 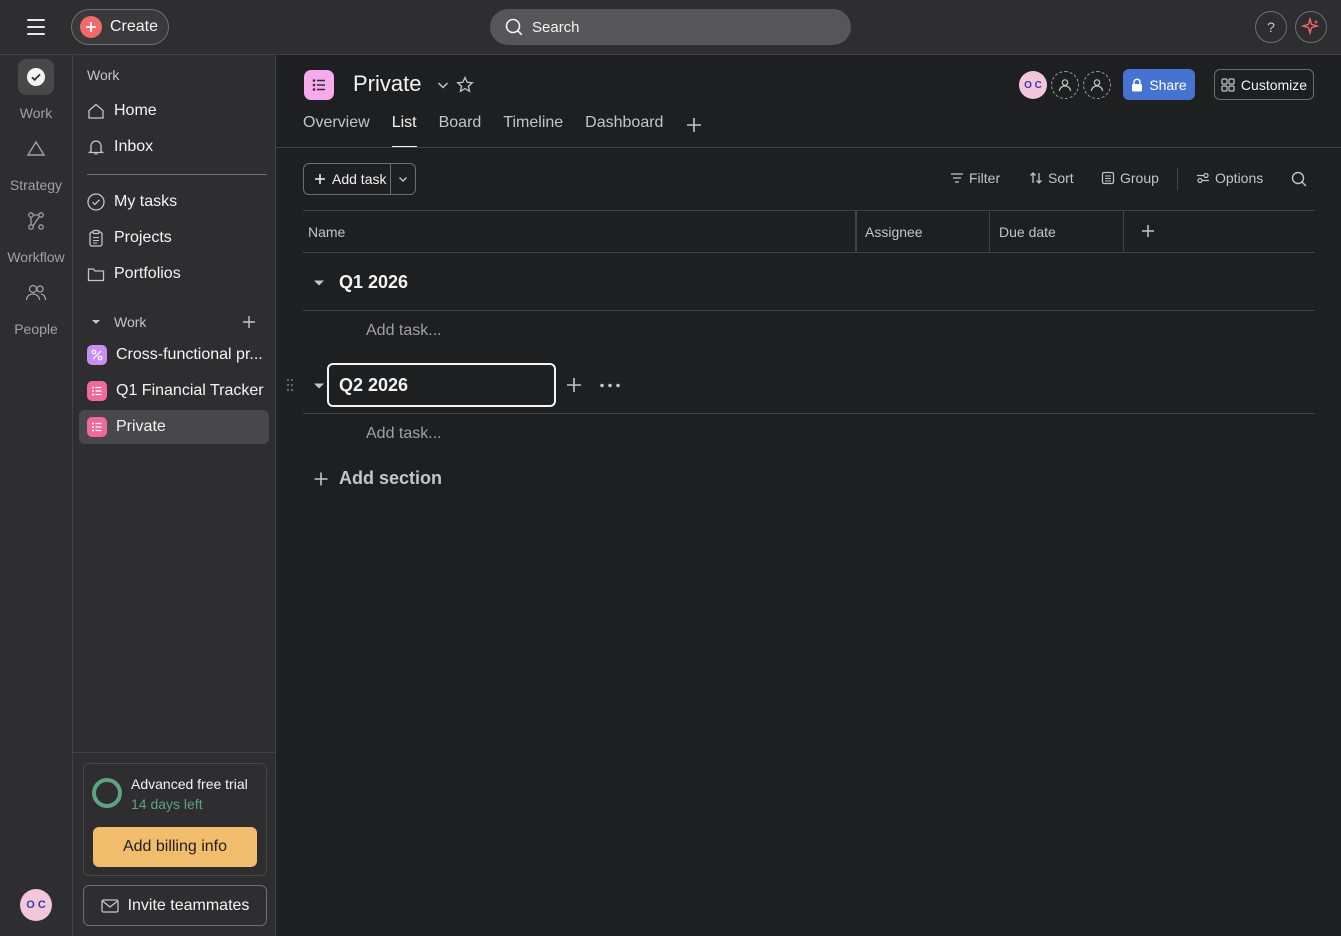 I want to click on rail-item-work: Work, so click(x=36, y=90).